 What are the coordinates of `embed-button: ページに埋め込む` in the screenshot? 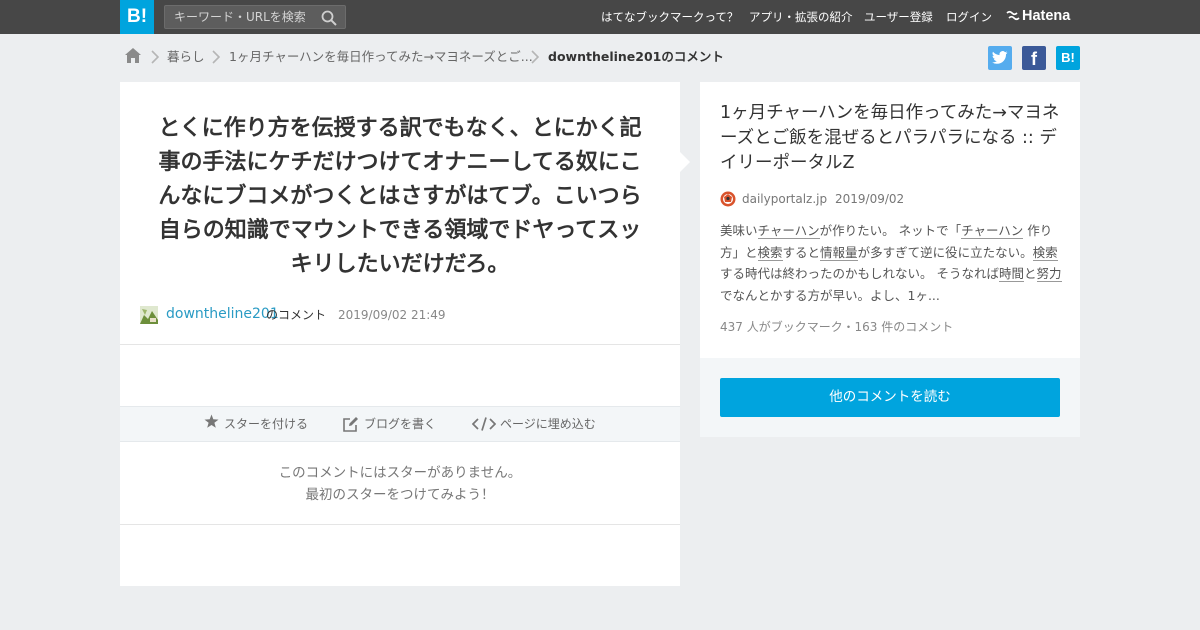 It's located at (537, 424).